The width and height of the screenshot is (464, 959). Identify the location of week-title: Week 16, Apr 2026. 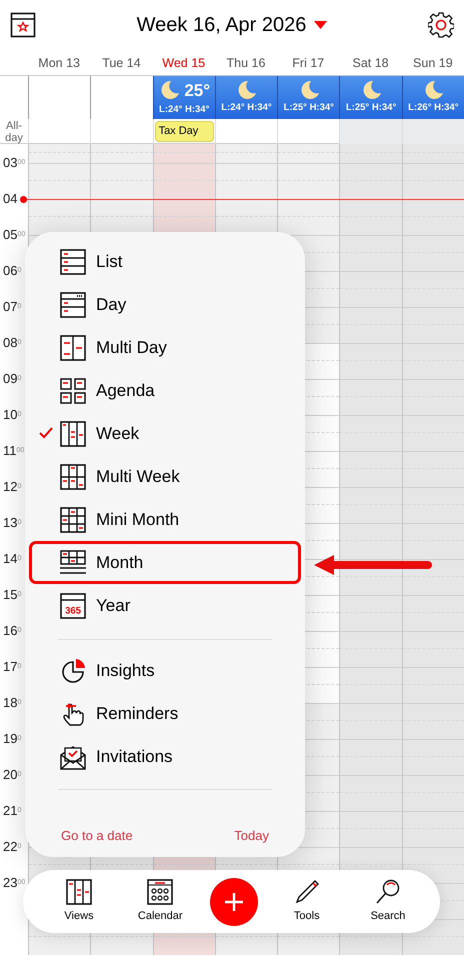
(221, 25).